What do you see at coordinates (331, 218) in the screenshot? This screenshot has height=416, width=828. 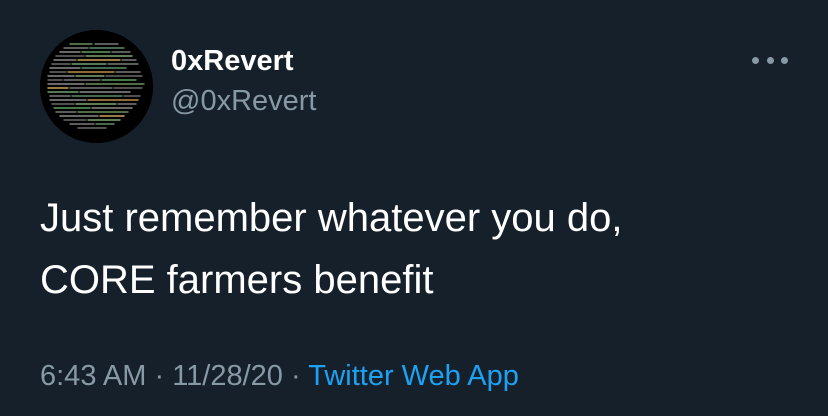 I see `tweet-text-line: Just remember whatever you do,` at bounding box center [331, 218].